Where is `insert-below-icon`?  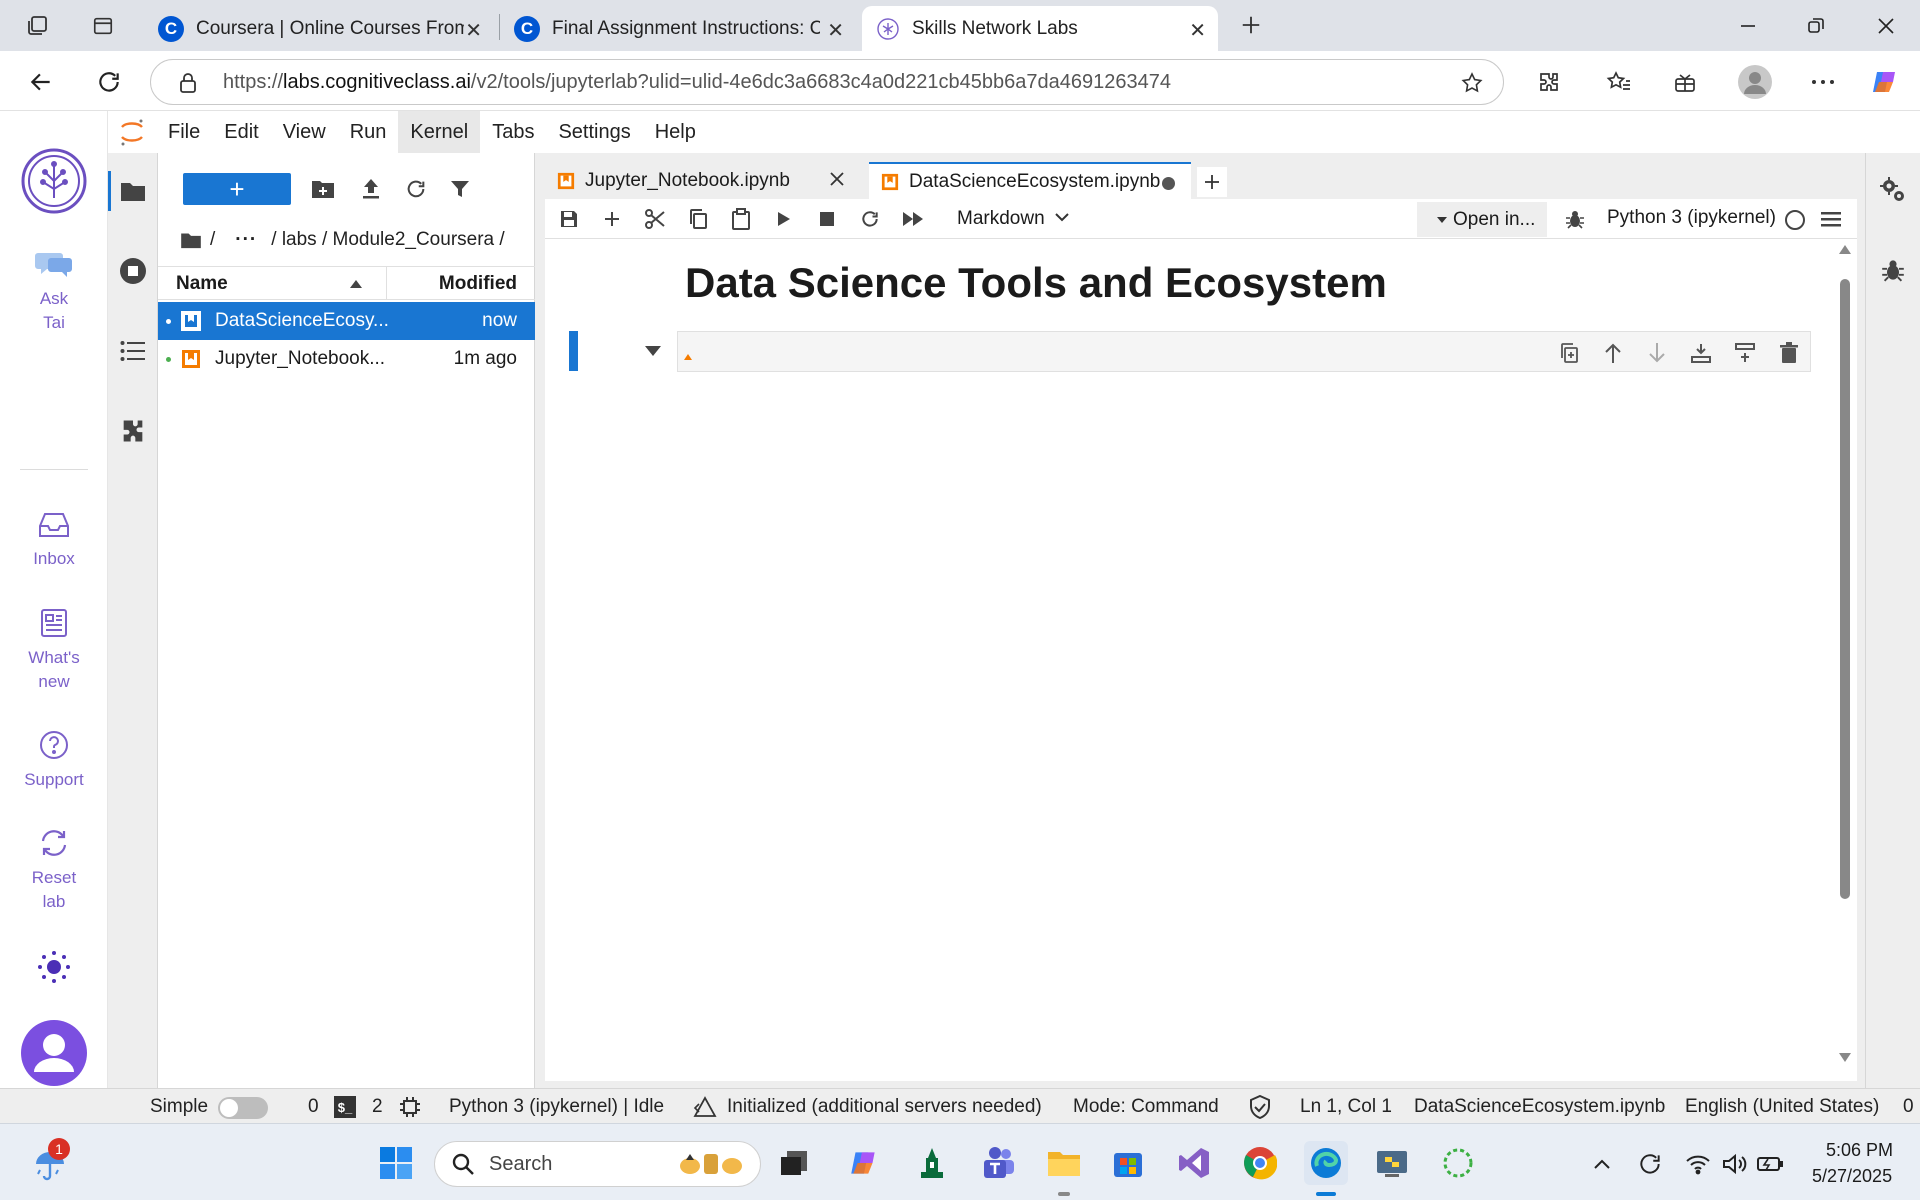 insert-below-icon is located at coordinates (1745, 353).